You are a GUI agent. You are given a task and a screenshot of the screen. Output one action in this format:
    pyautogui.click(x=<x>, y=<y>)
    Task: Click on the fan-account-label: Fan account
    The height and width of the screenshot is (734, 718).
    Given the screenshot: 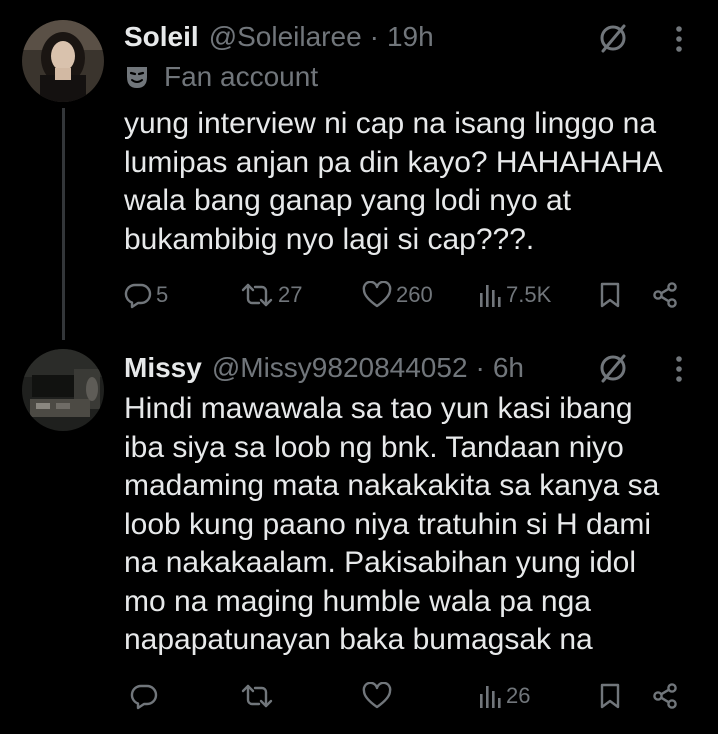 What is the action you would take?
    pyautogui.click(x=221, y=77)
    